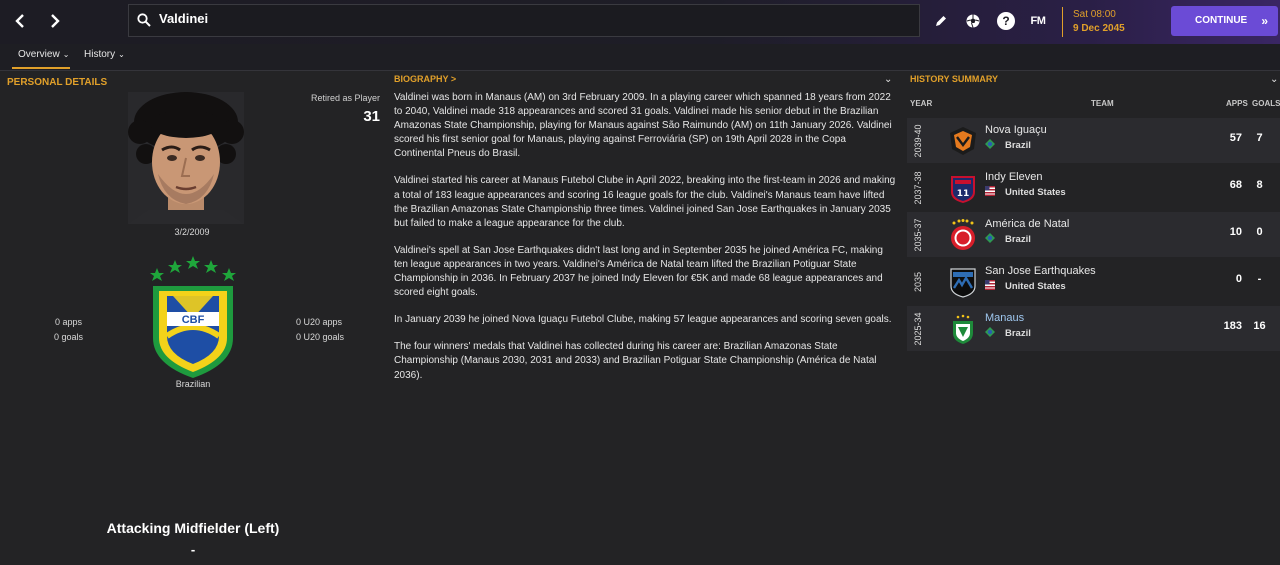 The image size is (1280, 565). What do you see at coordinates (1093, 140) in the screenshot?
I see `table-row: 2039-40 Nova Iguaçu Brazil 57 7` at bounding box center [1093, 140].